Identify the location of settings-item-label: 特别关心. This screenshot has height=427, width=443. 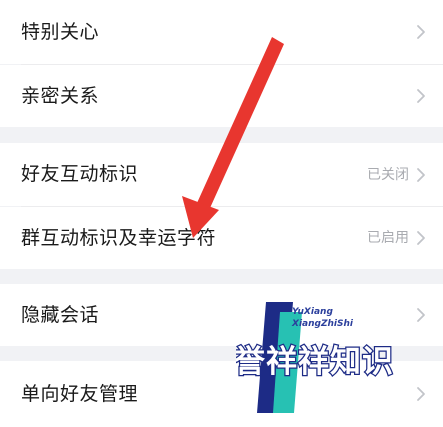
(60, 31).